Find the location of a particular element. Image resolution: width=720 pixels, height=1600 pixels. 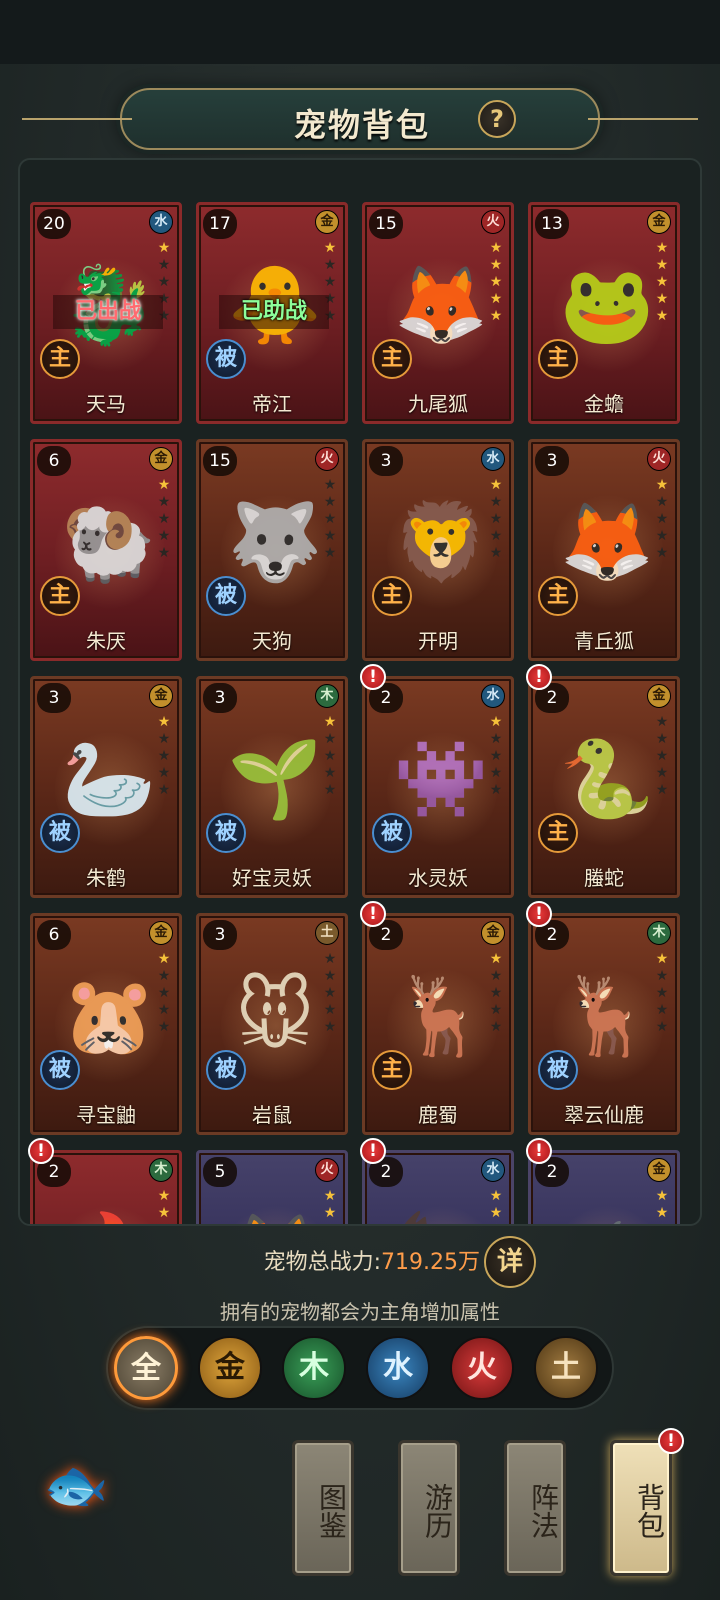

pet-card: 🐭 3 土 ★ ★ ★ ★ ★ 被岩鼠 is located at coordinates (272, 1024).